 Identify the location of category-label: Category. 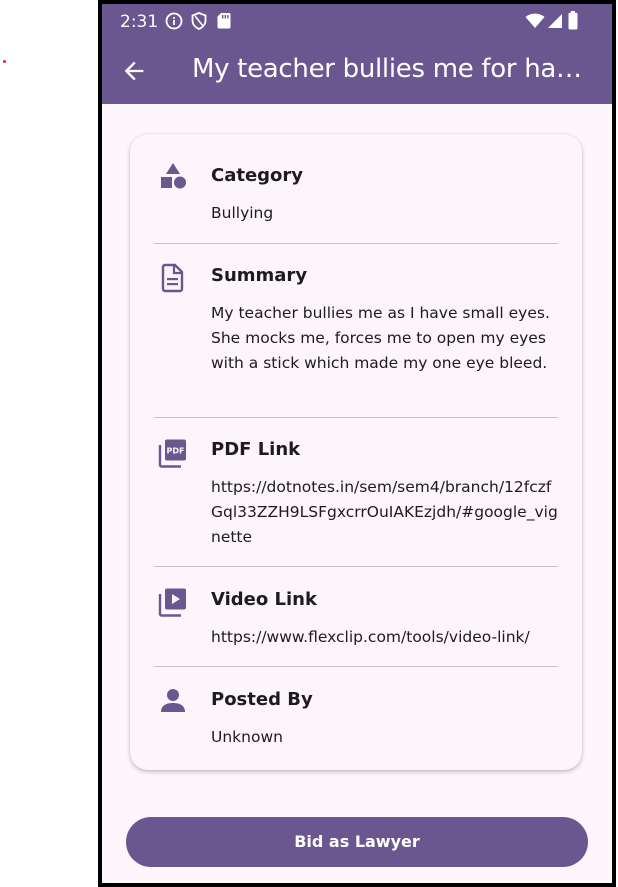
(257, 175).